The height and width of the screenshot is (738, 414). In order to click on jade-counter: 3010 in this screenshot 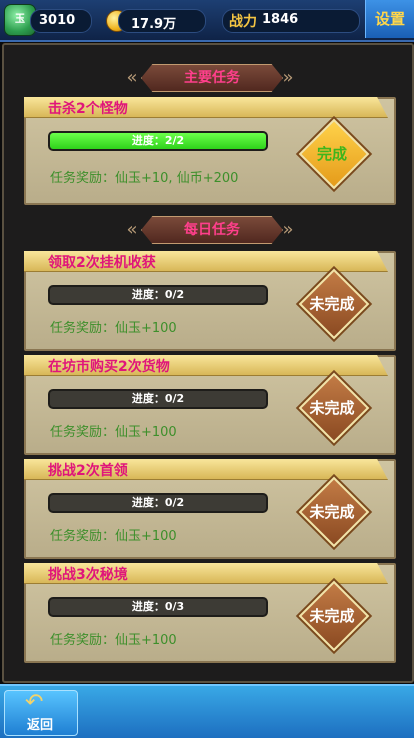, I will do `click(61, 21)`.